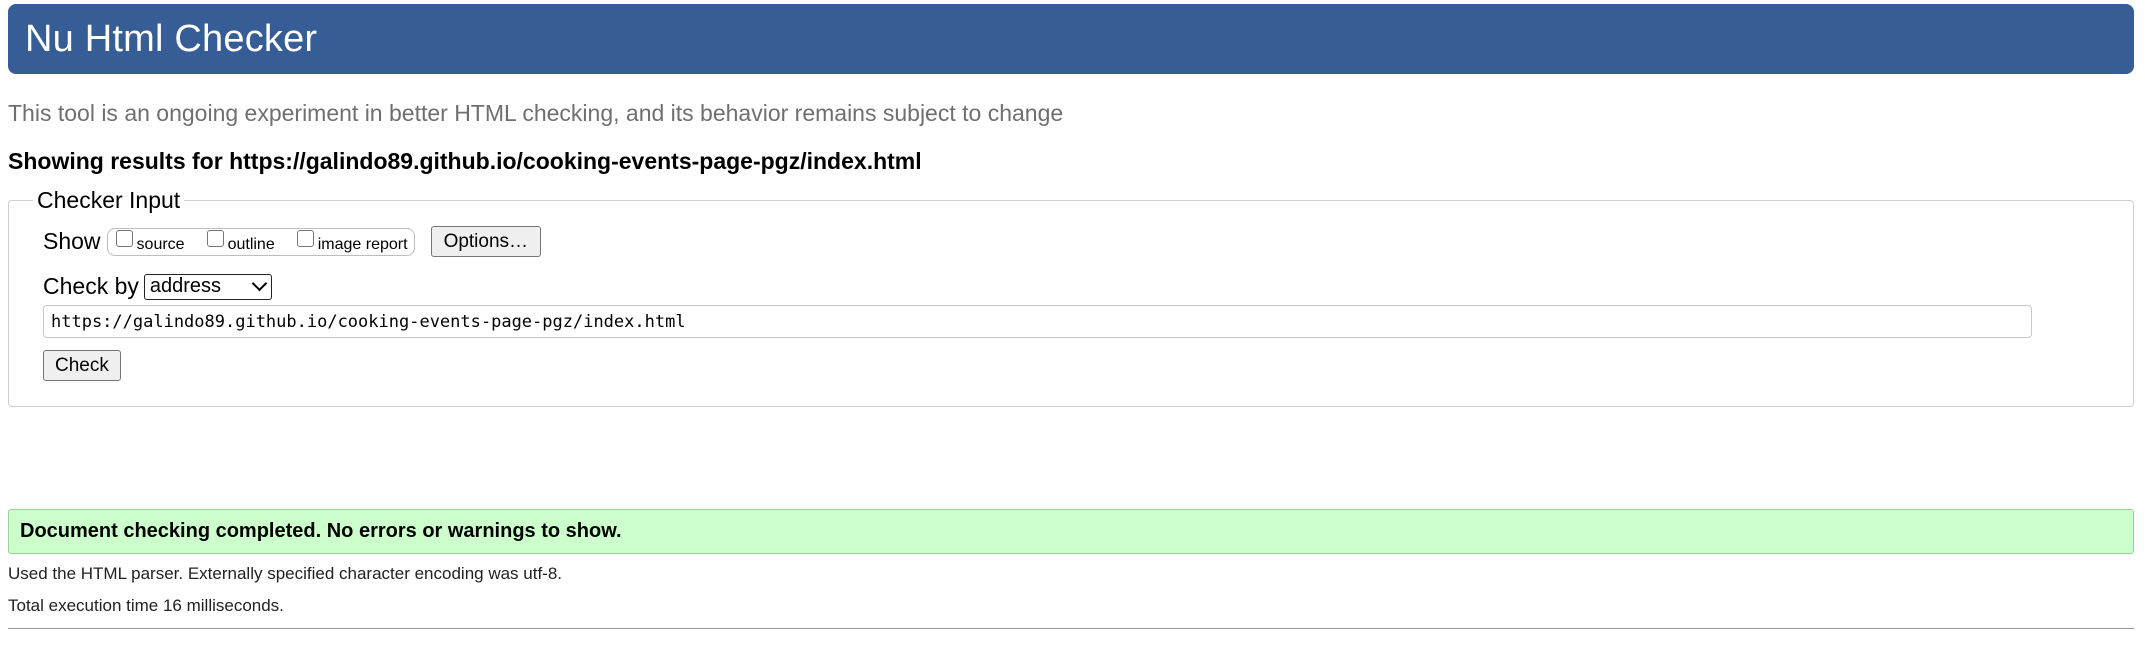 This screenshot has height=648, width=2145. I want to click on outline-checkbox, so click(215, 238).